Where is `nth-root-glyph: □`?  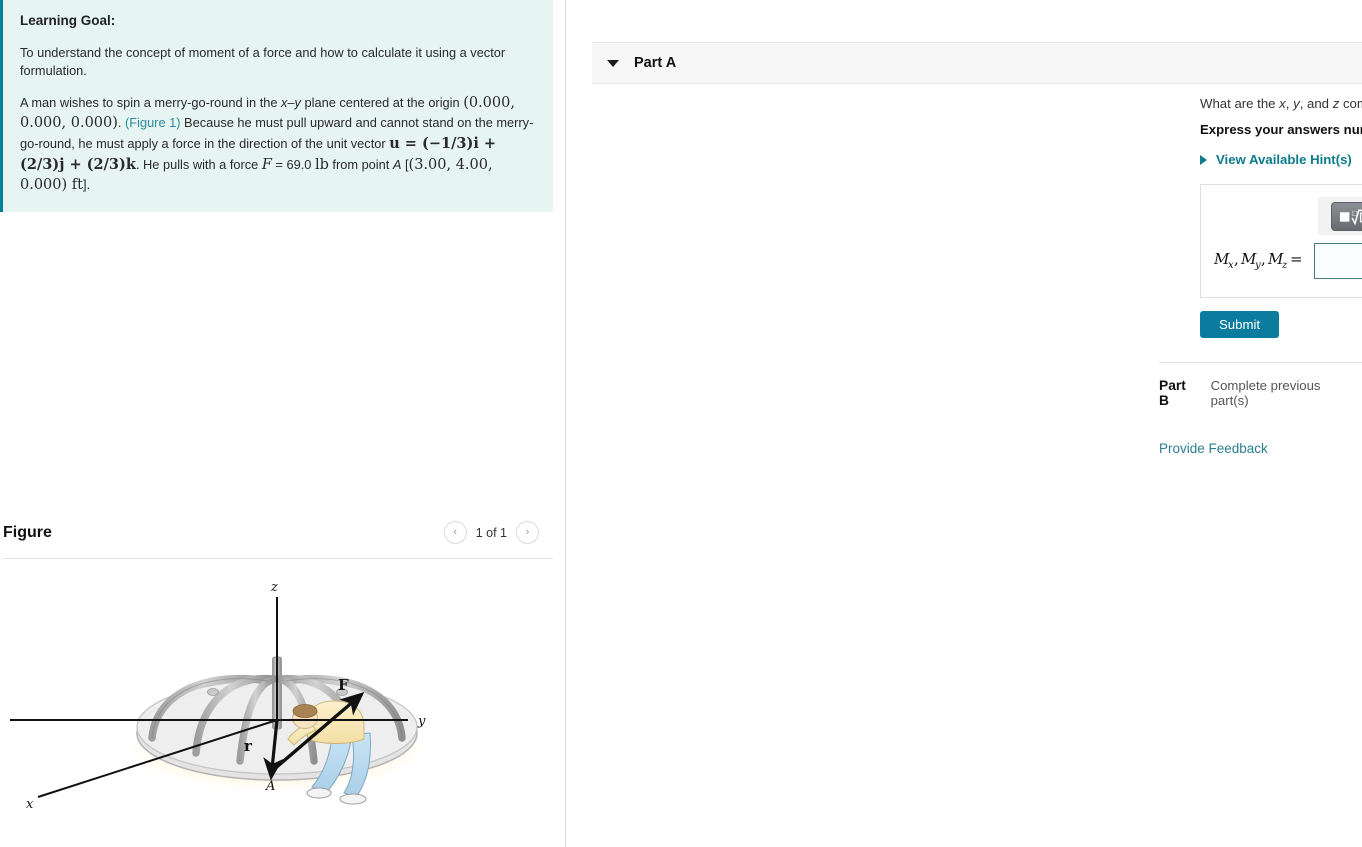
nth-root-glyph: □ is located at coordinates (1350, 217).